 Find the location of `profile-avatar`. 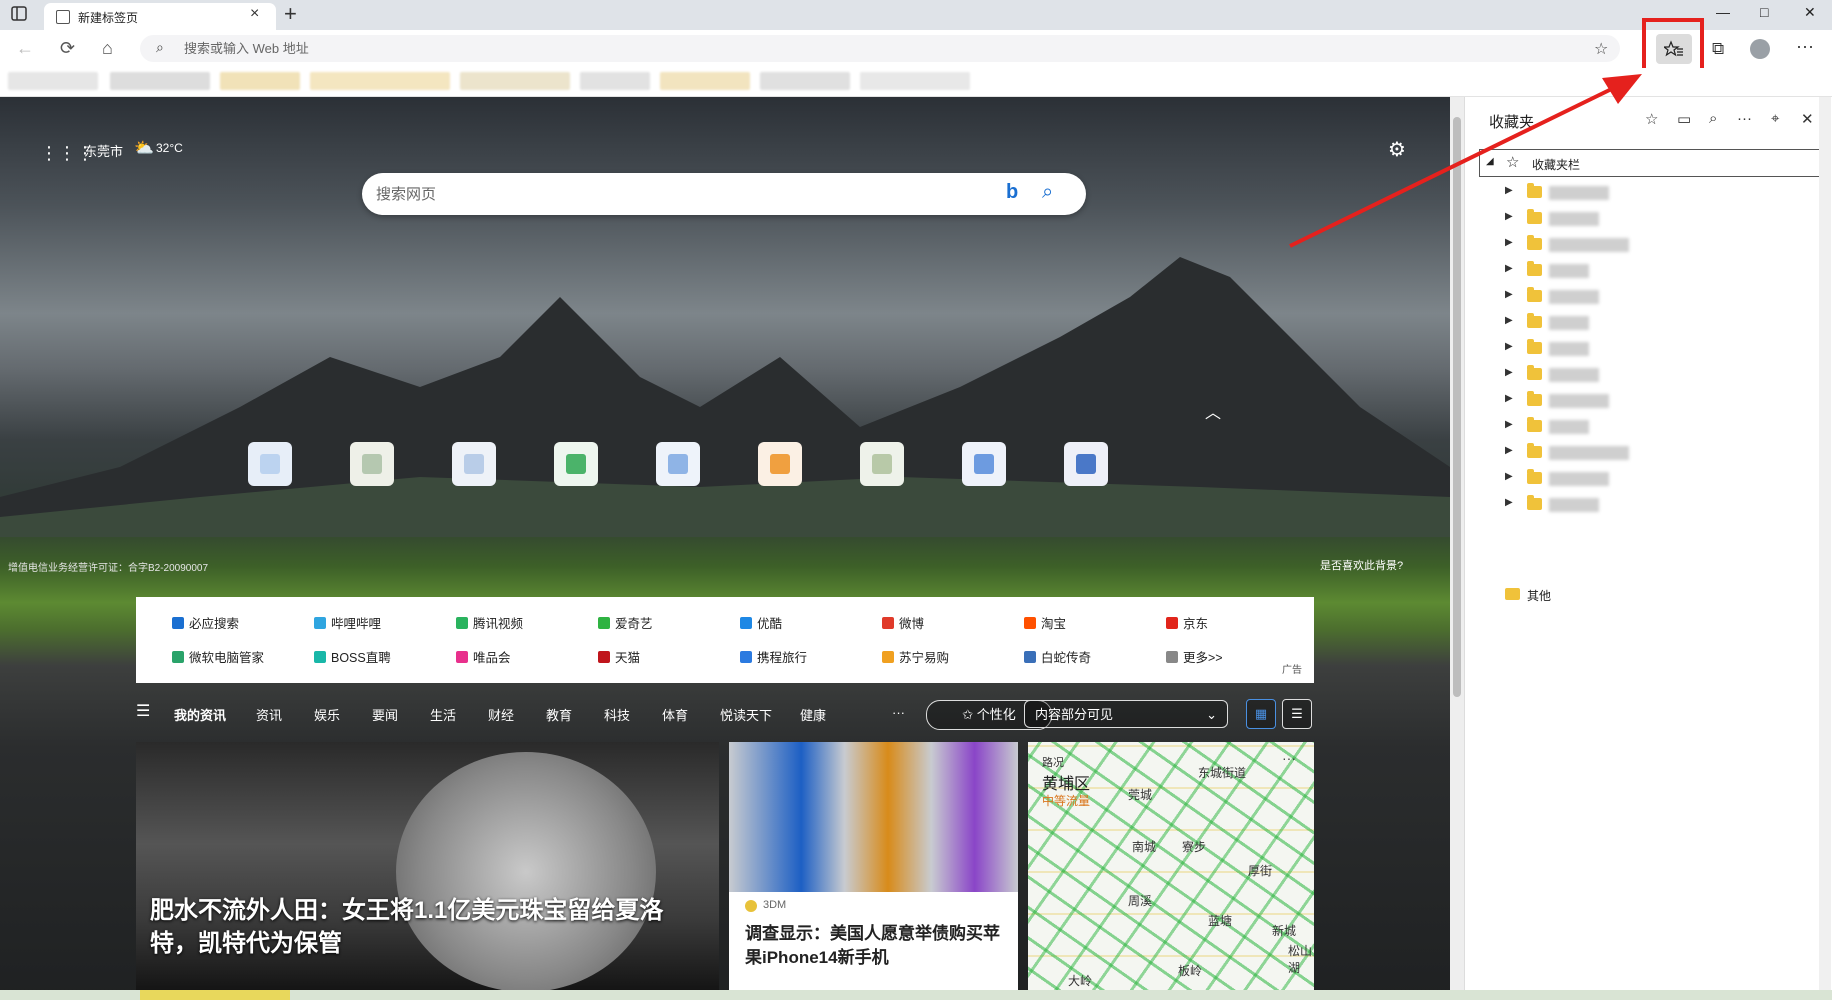

profile-avatar is located at coordinates (1760, 49).